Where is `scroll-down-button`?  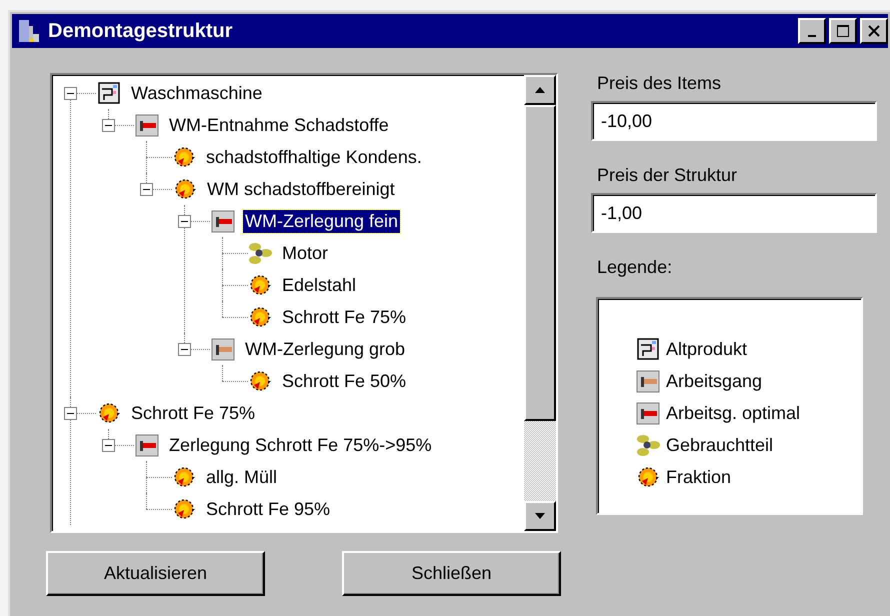 scroll-down-button is located at coordinates (540, 516).